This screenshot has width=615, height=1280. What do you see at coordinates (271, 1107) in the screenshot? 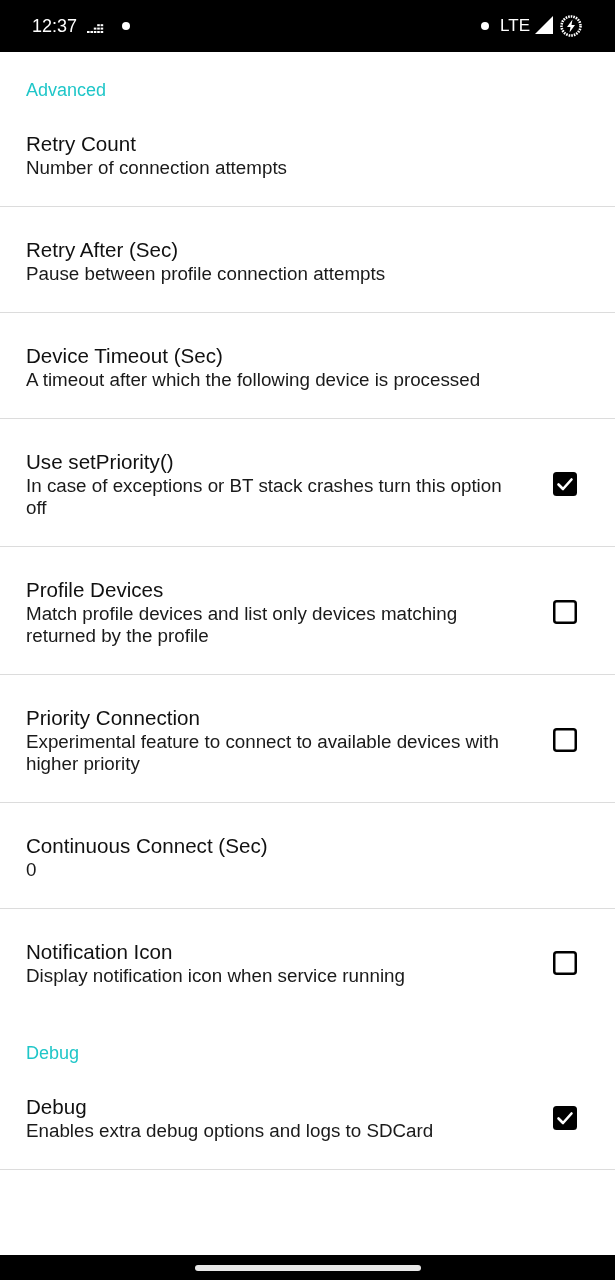
I see `setting-title: Debug` at bounding box center [271, 1107].